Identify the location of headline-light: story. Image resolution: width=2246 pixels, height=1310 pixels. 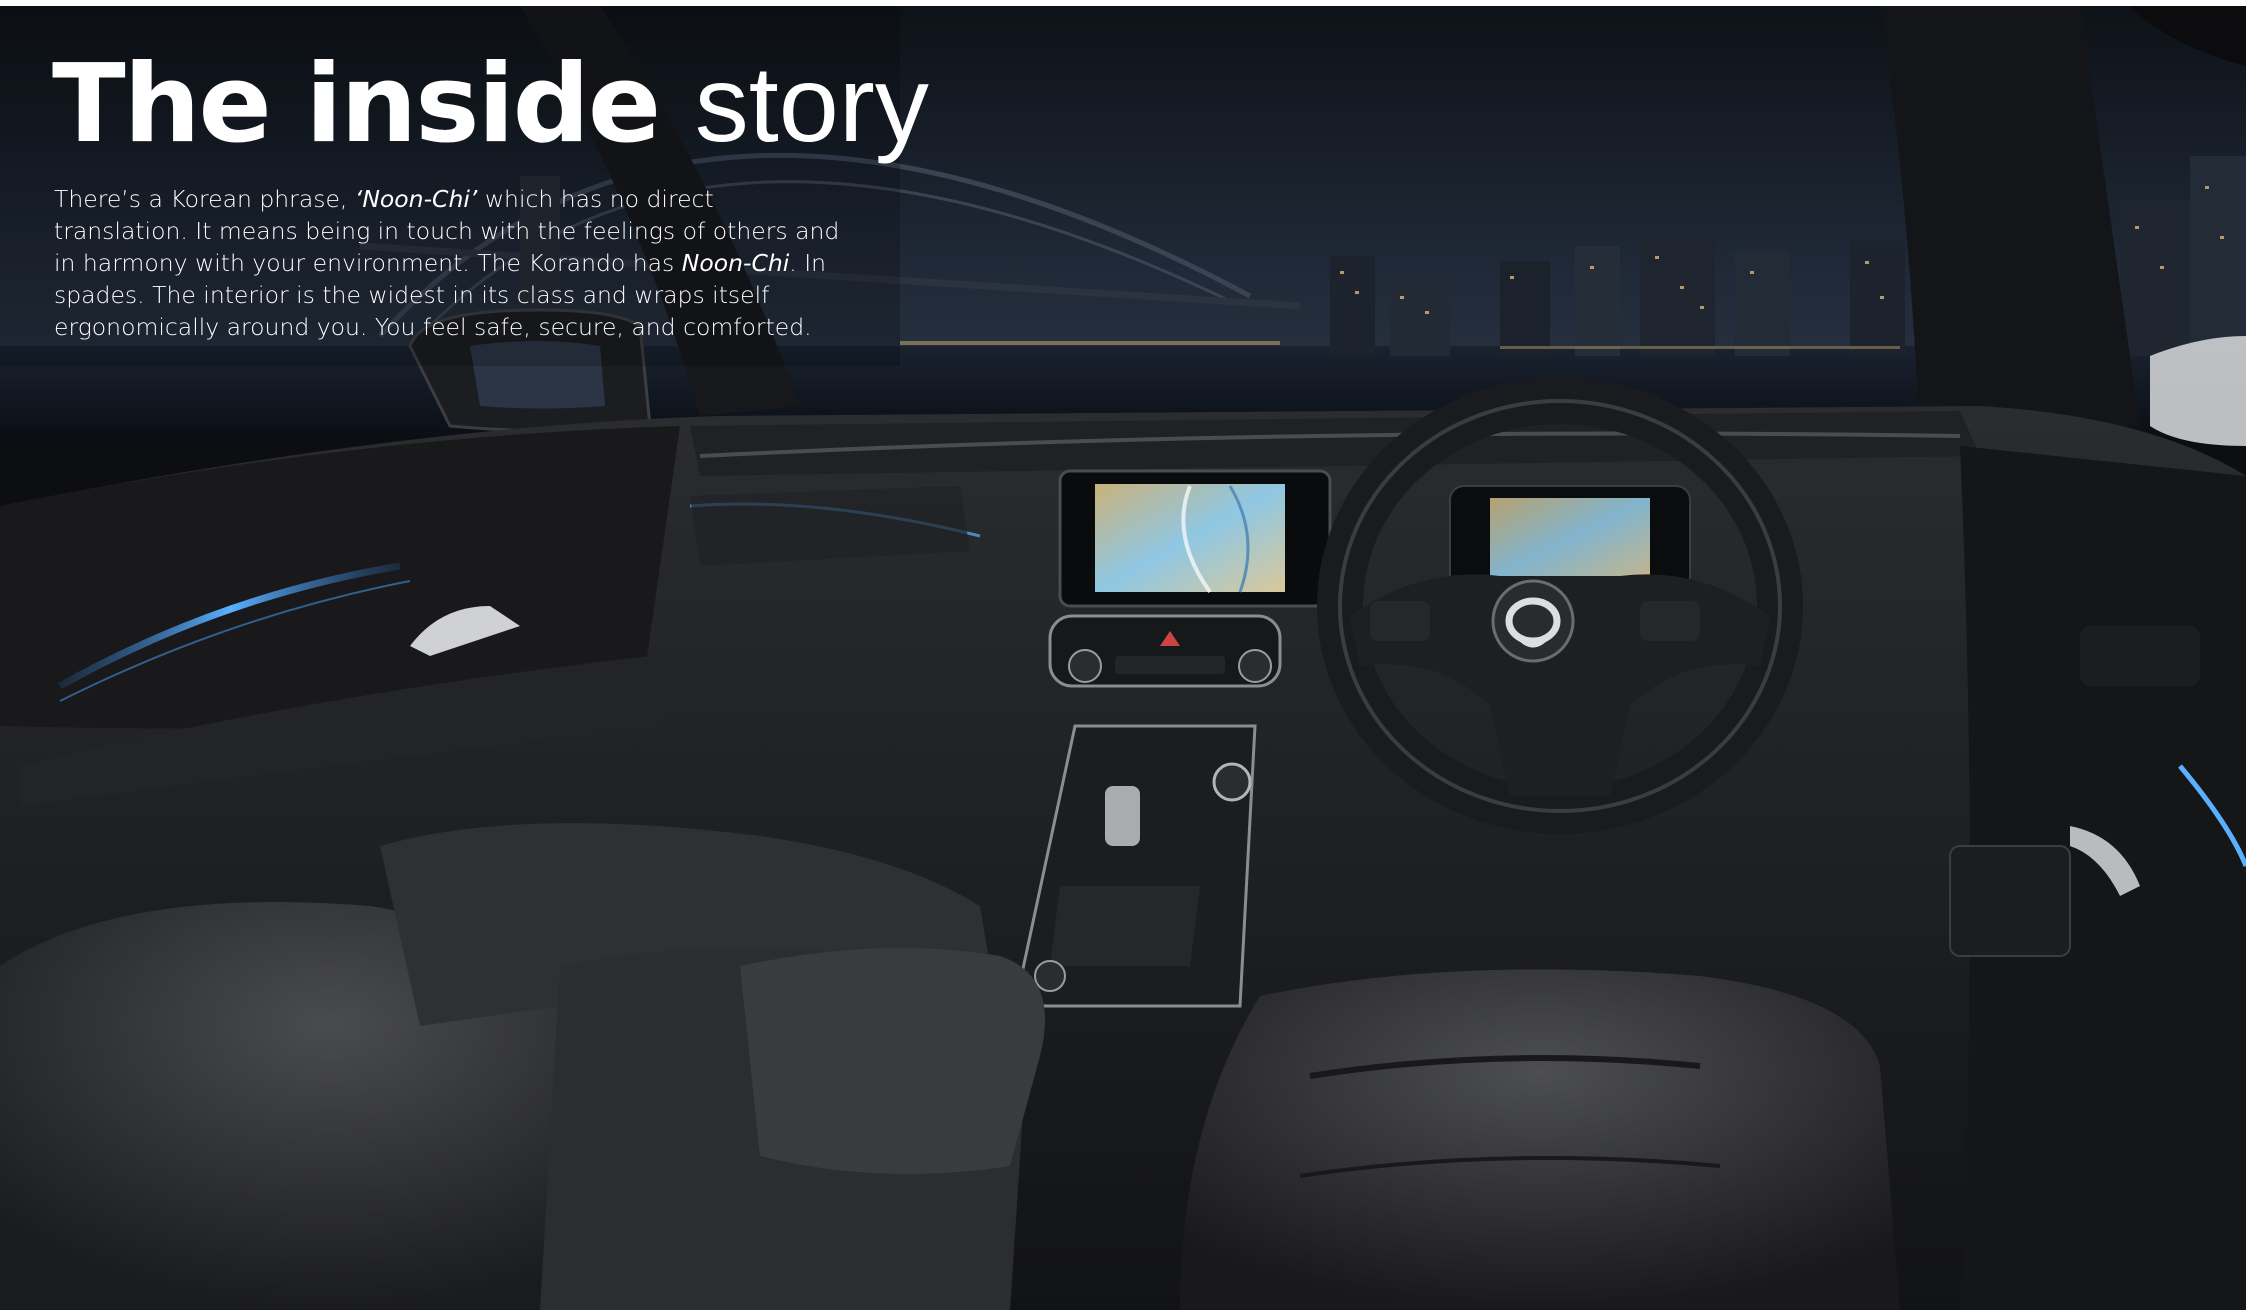
(811, 103).